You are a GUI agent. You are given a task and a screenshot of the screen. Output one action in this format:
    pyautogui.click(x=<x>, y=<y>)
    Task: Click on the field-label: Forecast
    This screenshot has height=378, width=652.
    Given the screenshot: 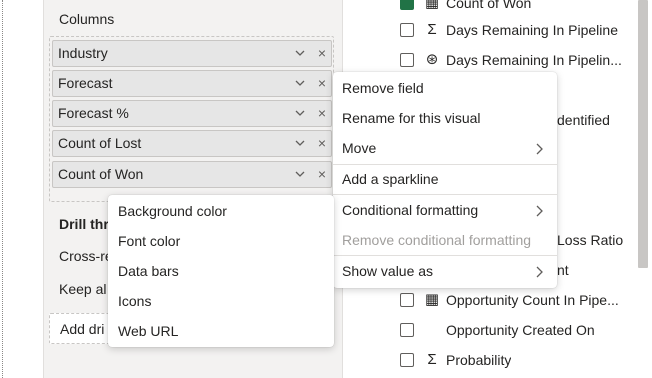 What is the action you would take?
    pyautogui.click(x=85, y=83)
    